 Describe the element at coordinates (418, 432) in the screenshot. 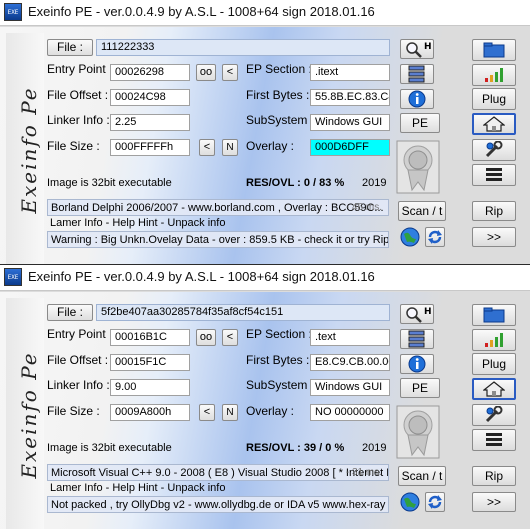

I see `medal-seal-icon` at that location.